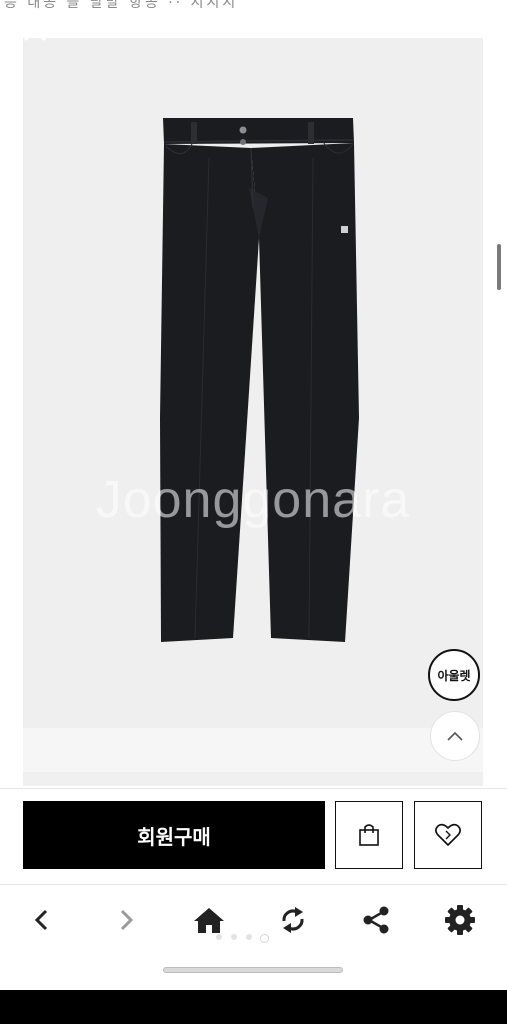 The height and width of the screenshot is (1024, 507). What do you see at coordinates (121, 5) in the screenshot?
I see `background-text: 등 대공 들 달말 항공 ·· 시시시` at bounding box center [121, 5].